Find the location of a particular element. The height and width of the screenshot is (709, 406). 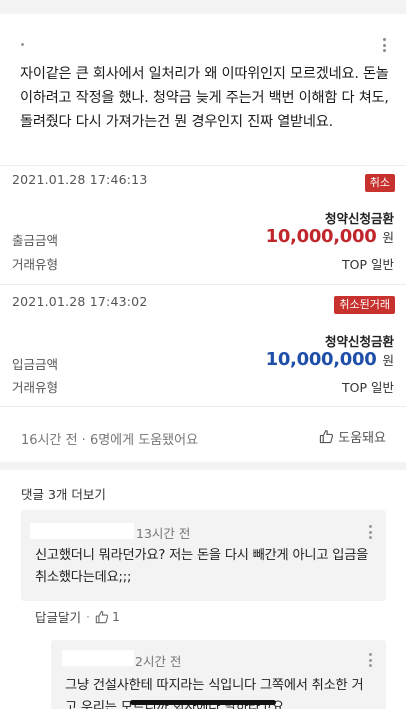

comment-actions: 답글달기 · 1 is located at coordinates (77, 616).